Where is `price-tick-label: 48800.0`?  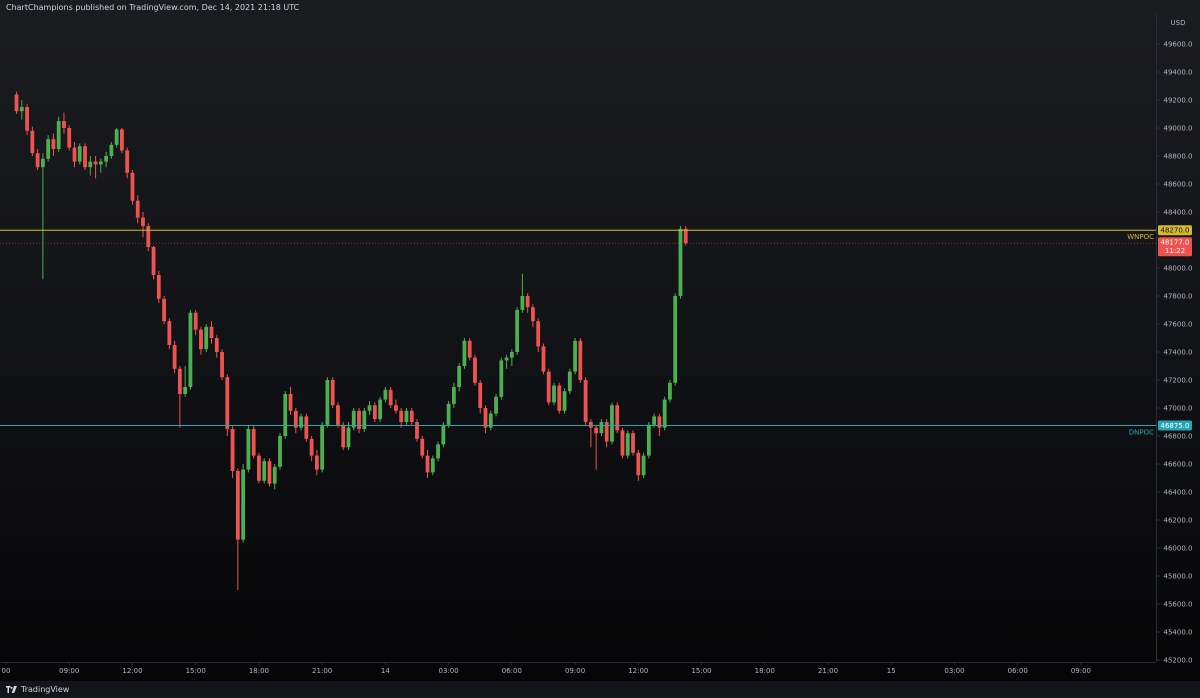 price-tick-label: 48800.0 is located at coordinates (1178, 157).